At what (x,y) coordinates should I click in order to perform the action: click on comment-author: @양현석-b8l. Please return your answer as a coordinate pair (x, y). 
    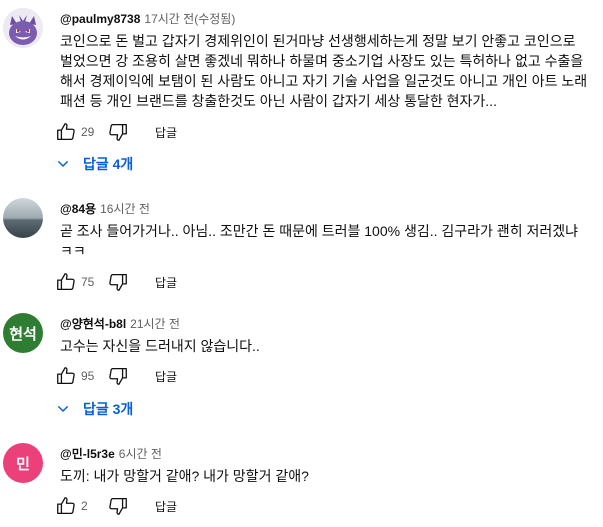
    Looking at the image, I should click on (93, 324).